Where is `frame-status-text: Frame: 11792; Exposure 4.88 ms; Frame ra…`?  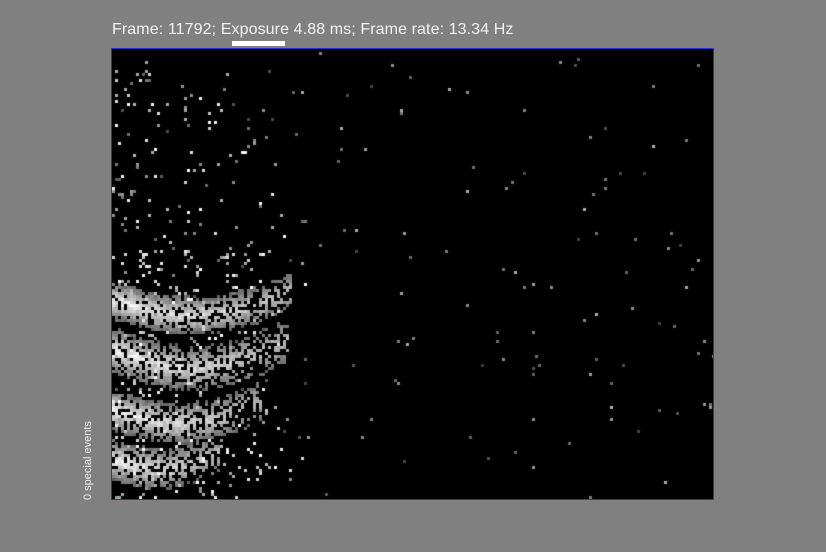 frame-status-text: Frame: 11792; Exposure 4.88 ms; Frame ra… is located at coordinates (313, 29).